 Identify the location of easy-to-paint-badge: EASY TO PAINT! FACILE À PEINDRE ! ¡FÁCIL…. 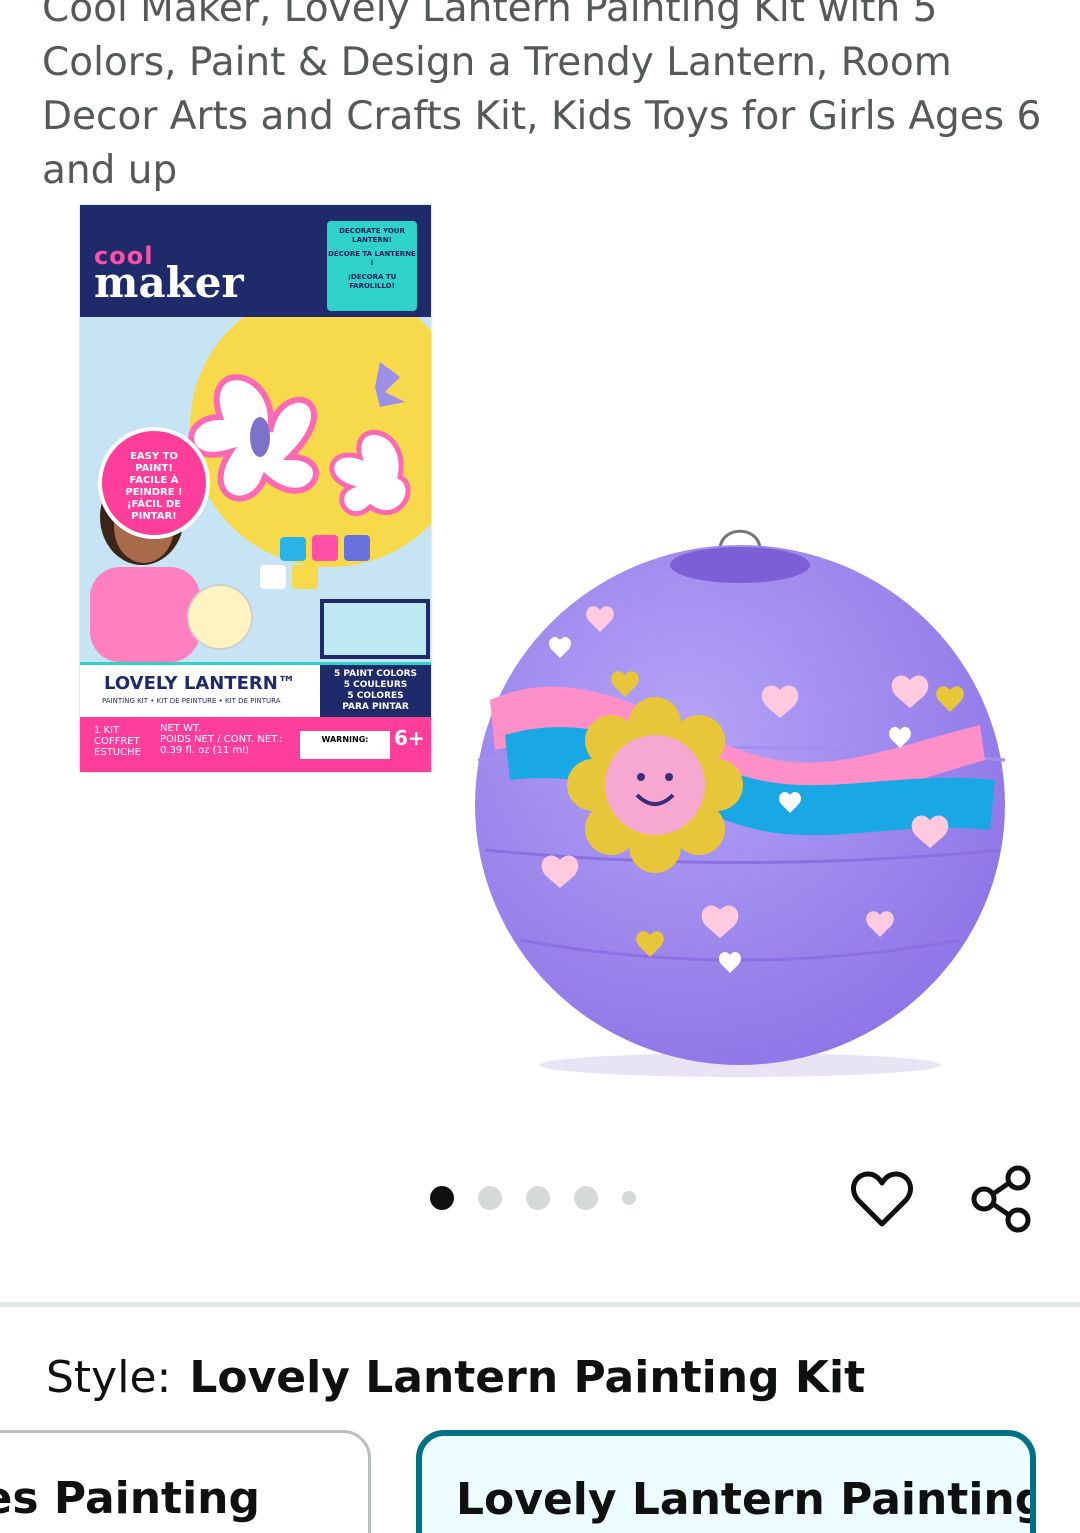
(154, 483).